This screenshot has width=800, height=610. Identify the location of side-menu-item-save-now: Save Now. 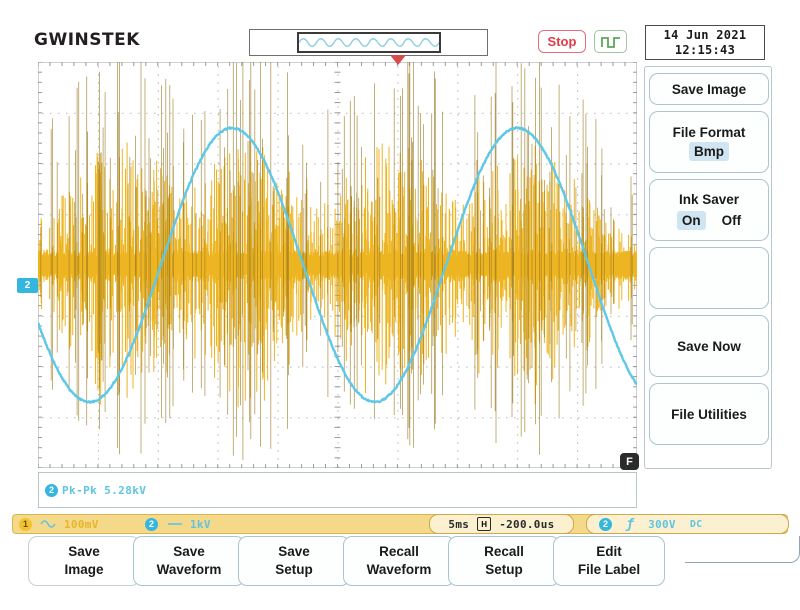
(709, 346).